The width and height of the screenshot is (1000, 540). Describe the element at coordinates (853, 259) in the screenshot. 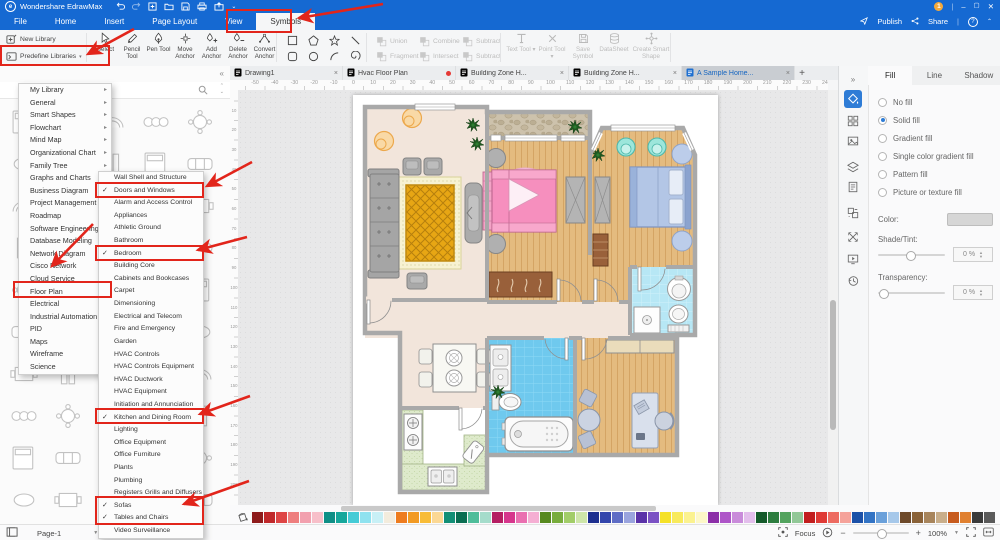

I see `presentation-icon` at that location.